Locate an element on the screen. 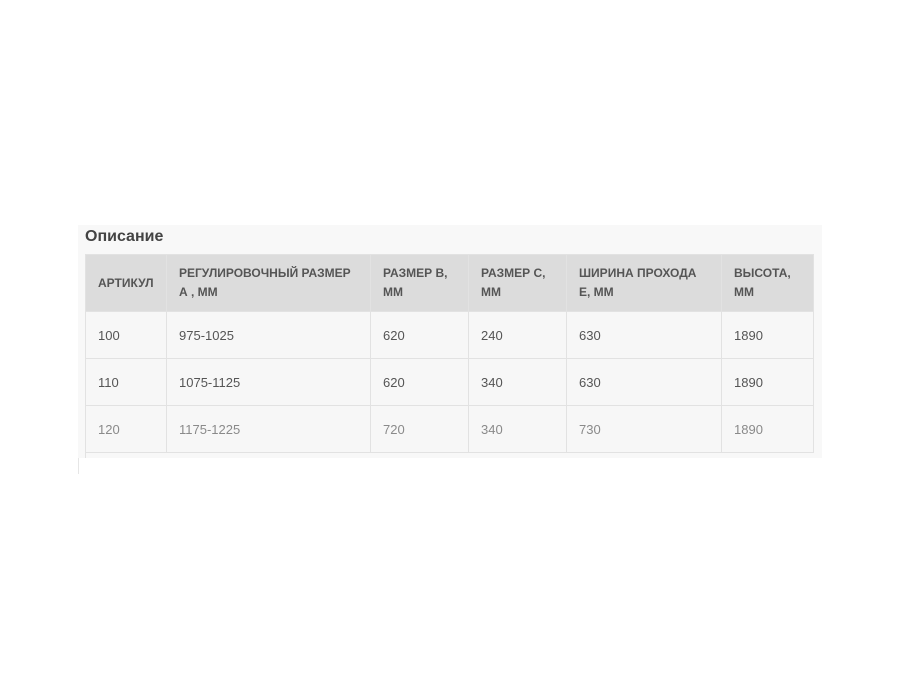  header-adjust-size-a: РЕГУЛИРОВОЧНЫЙ РАЗМЕР А , ММ is located at coordinates (268, 283).